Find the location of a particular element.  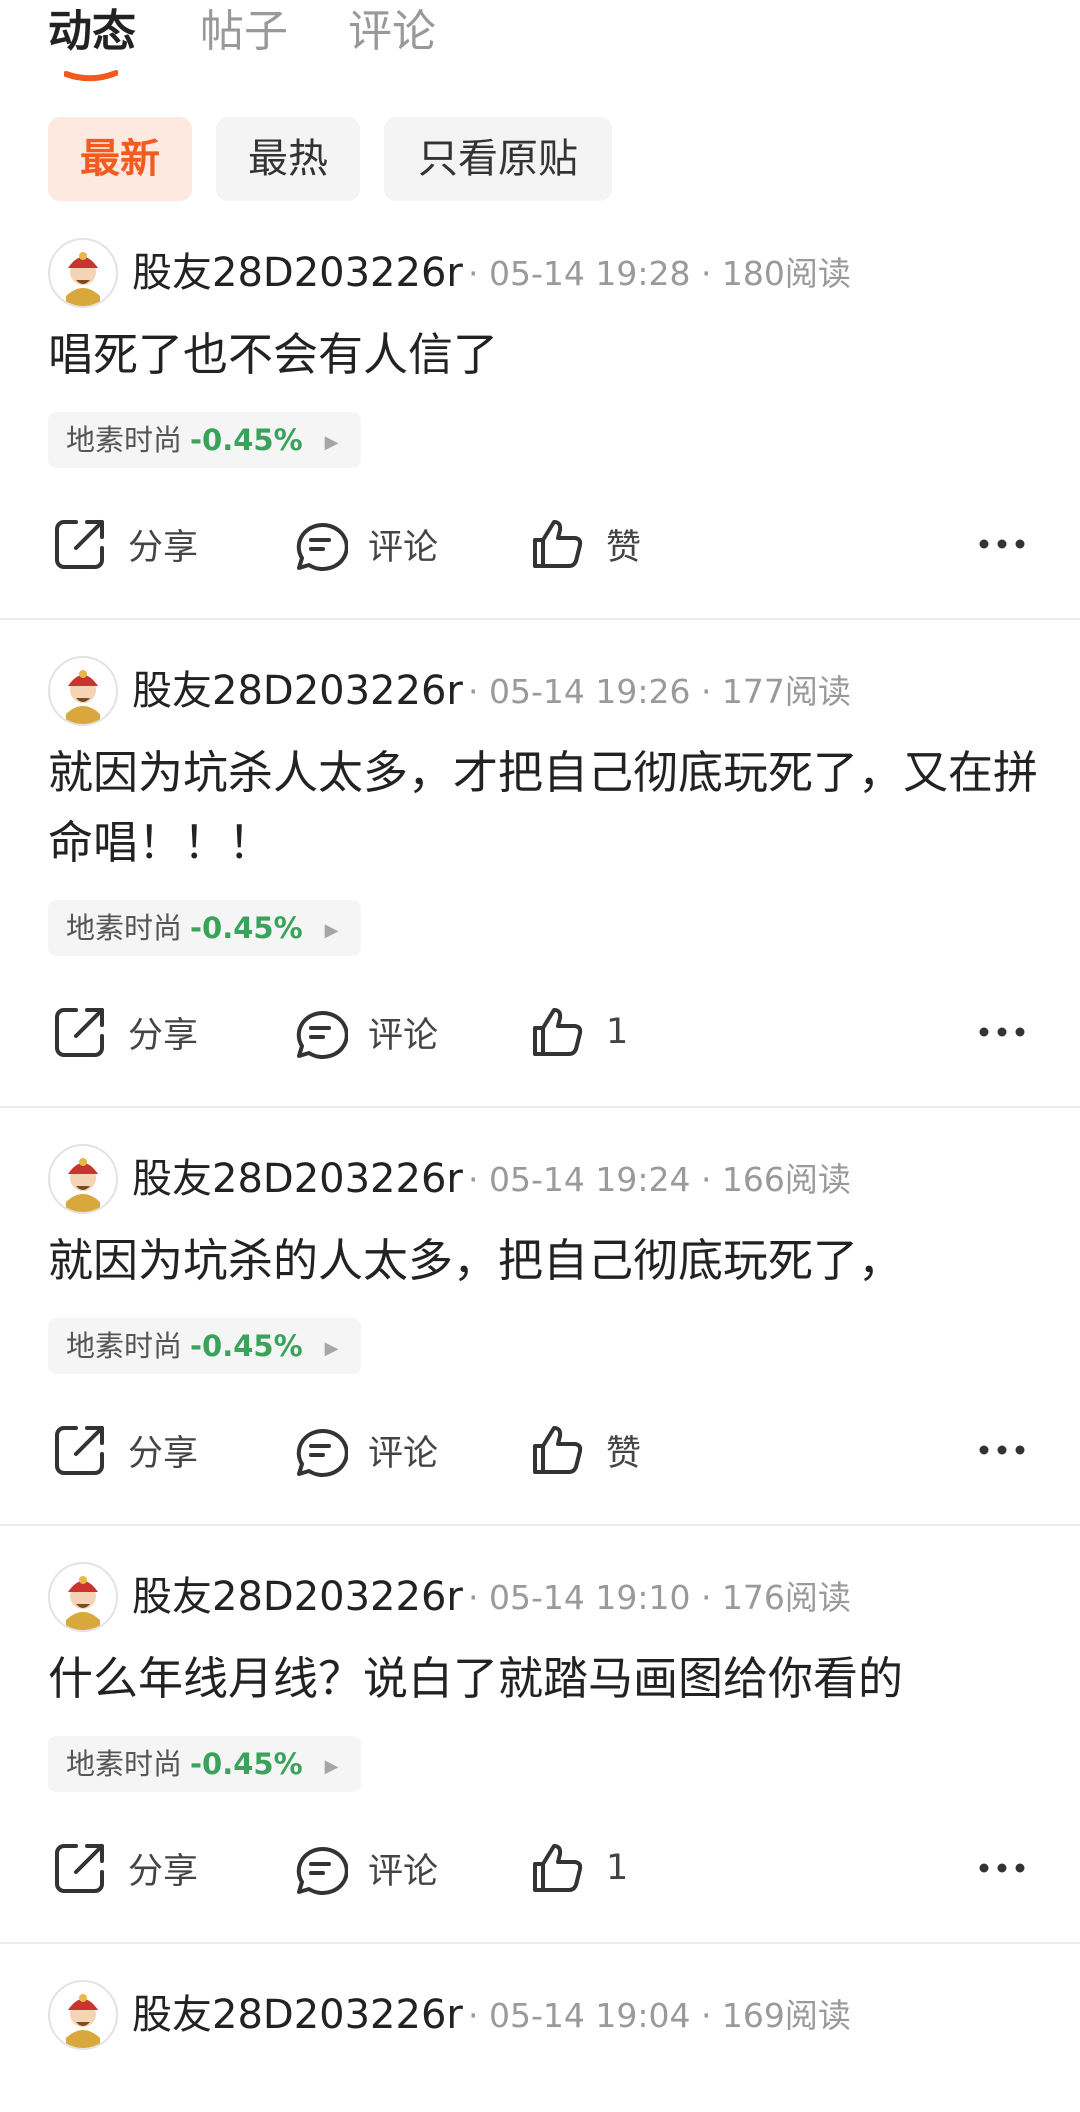

filter-original-only: 只看原贴 is located at coordinates (498, 159).